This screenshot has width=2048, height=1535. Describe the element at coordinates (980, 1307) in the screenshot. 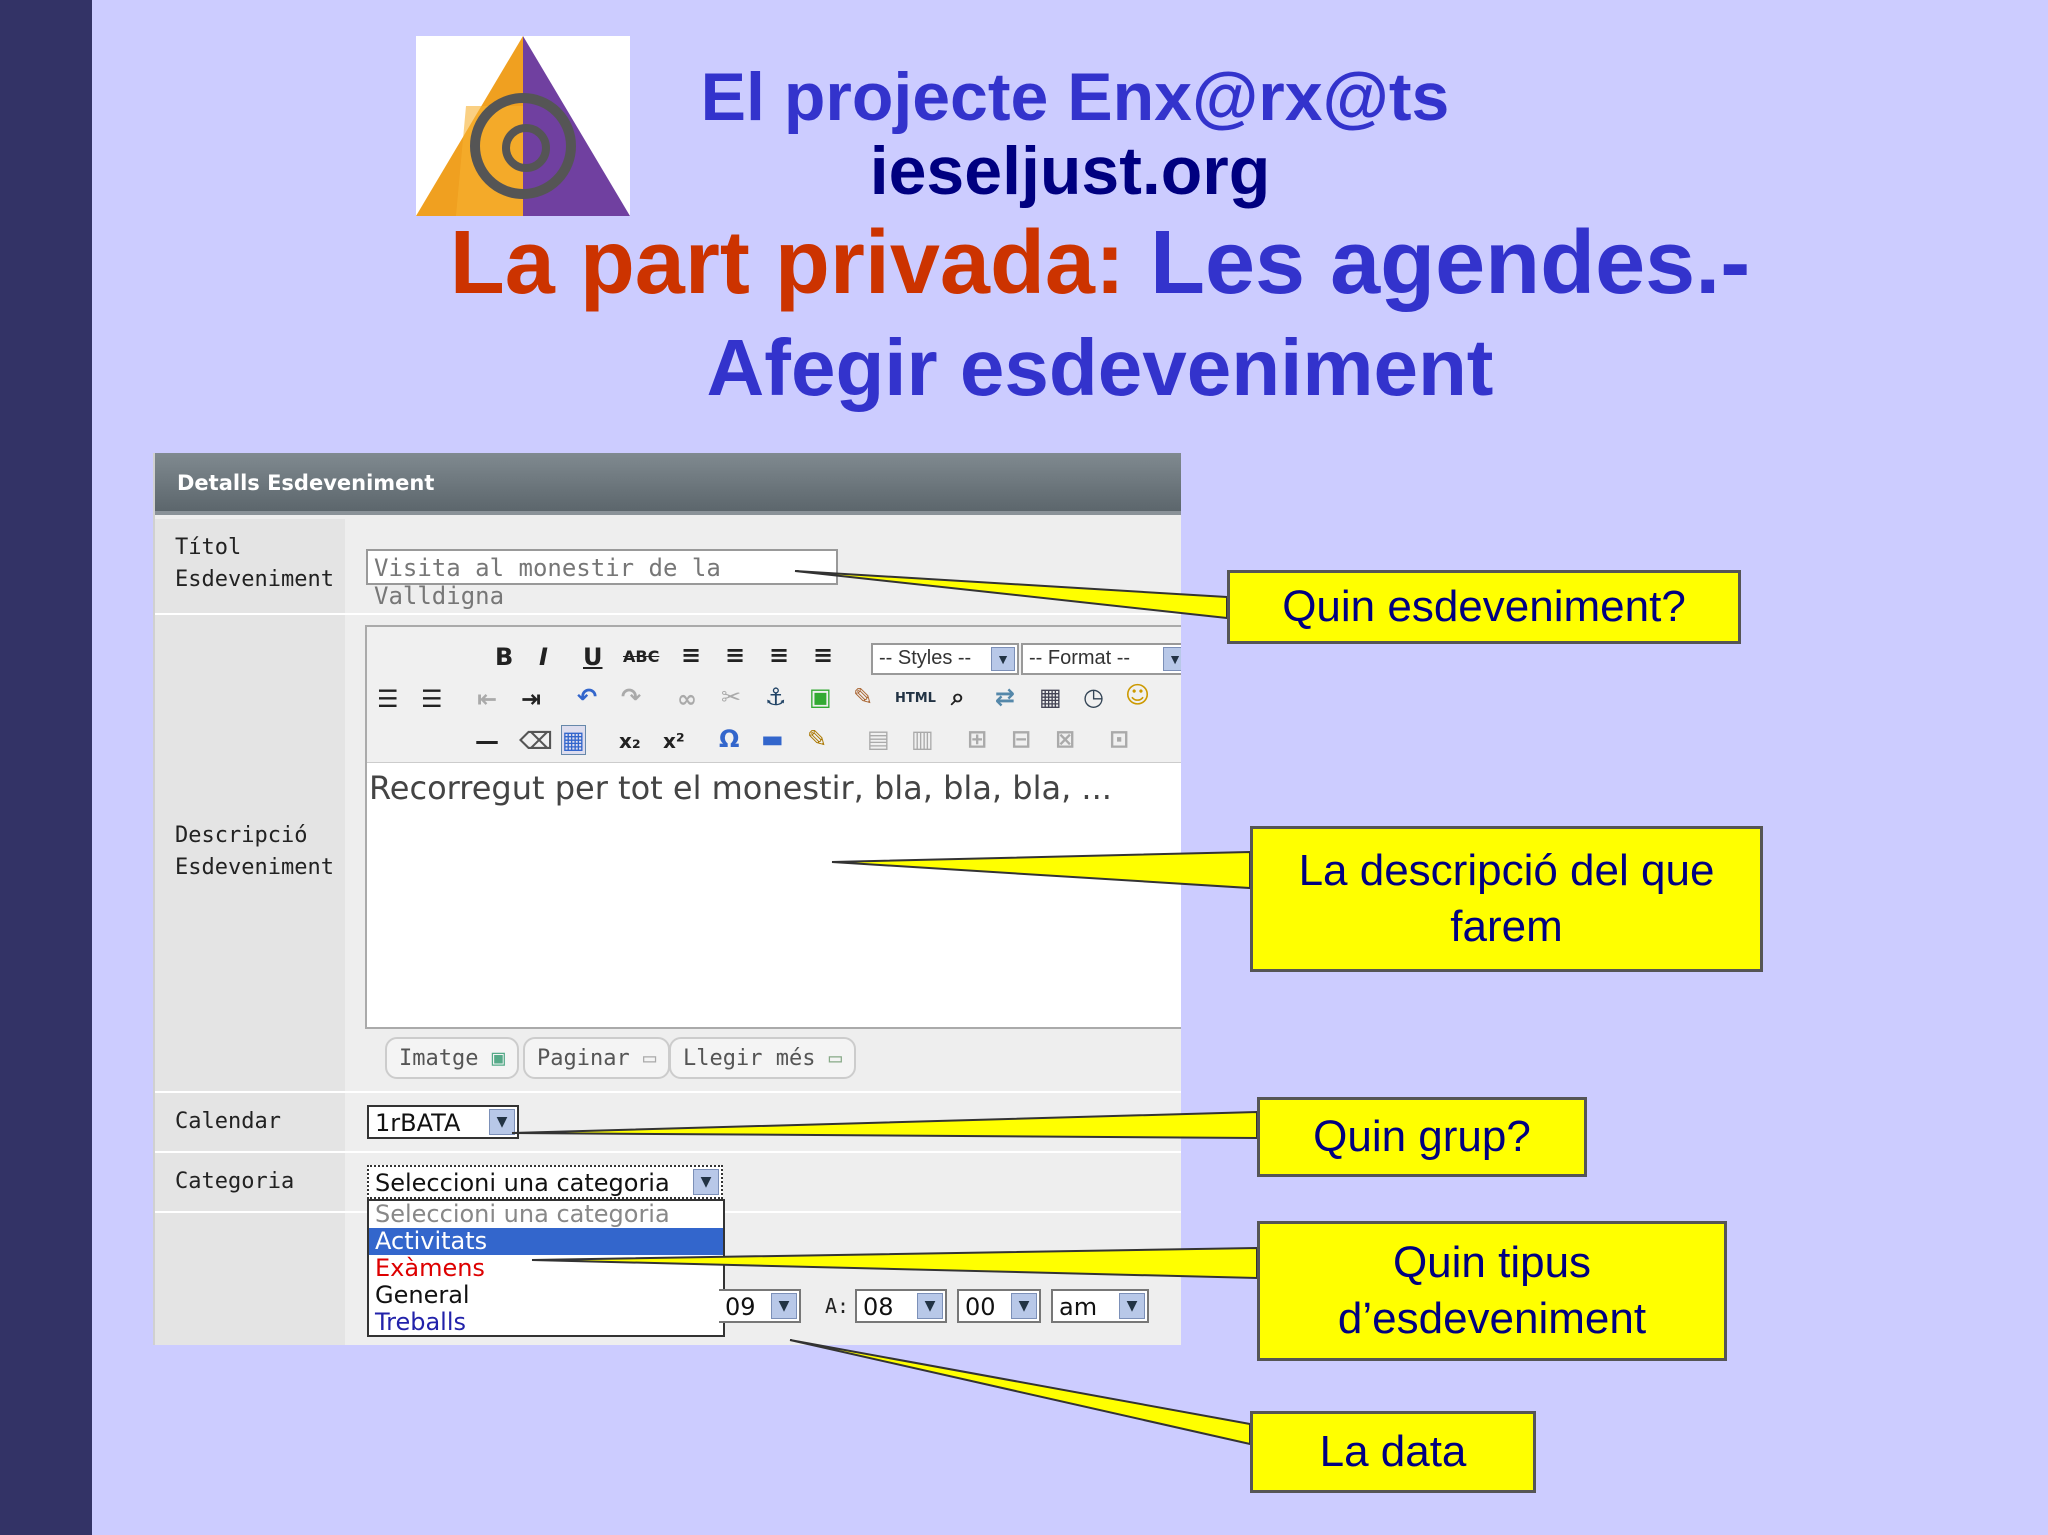

I see `time-minute-value: 00` at that location.